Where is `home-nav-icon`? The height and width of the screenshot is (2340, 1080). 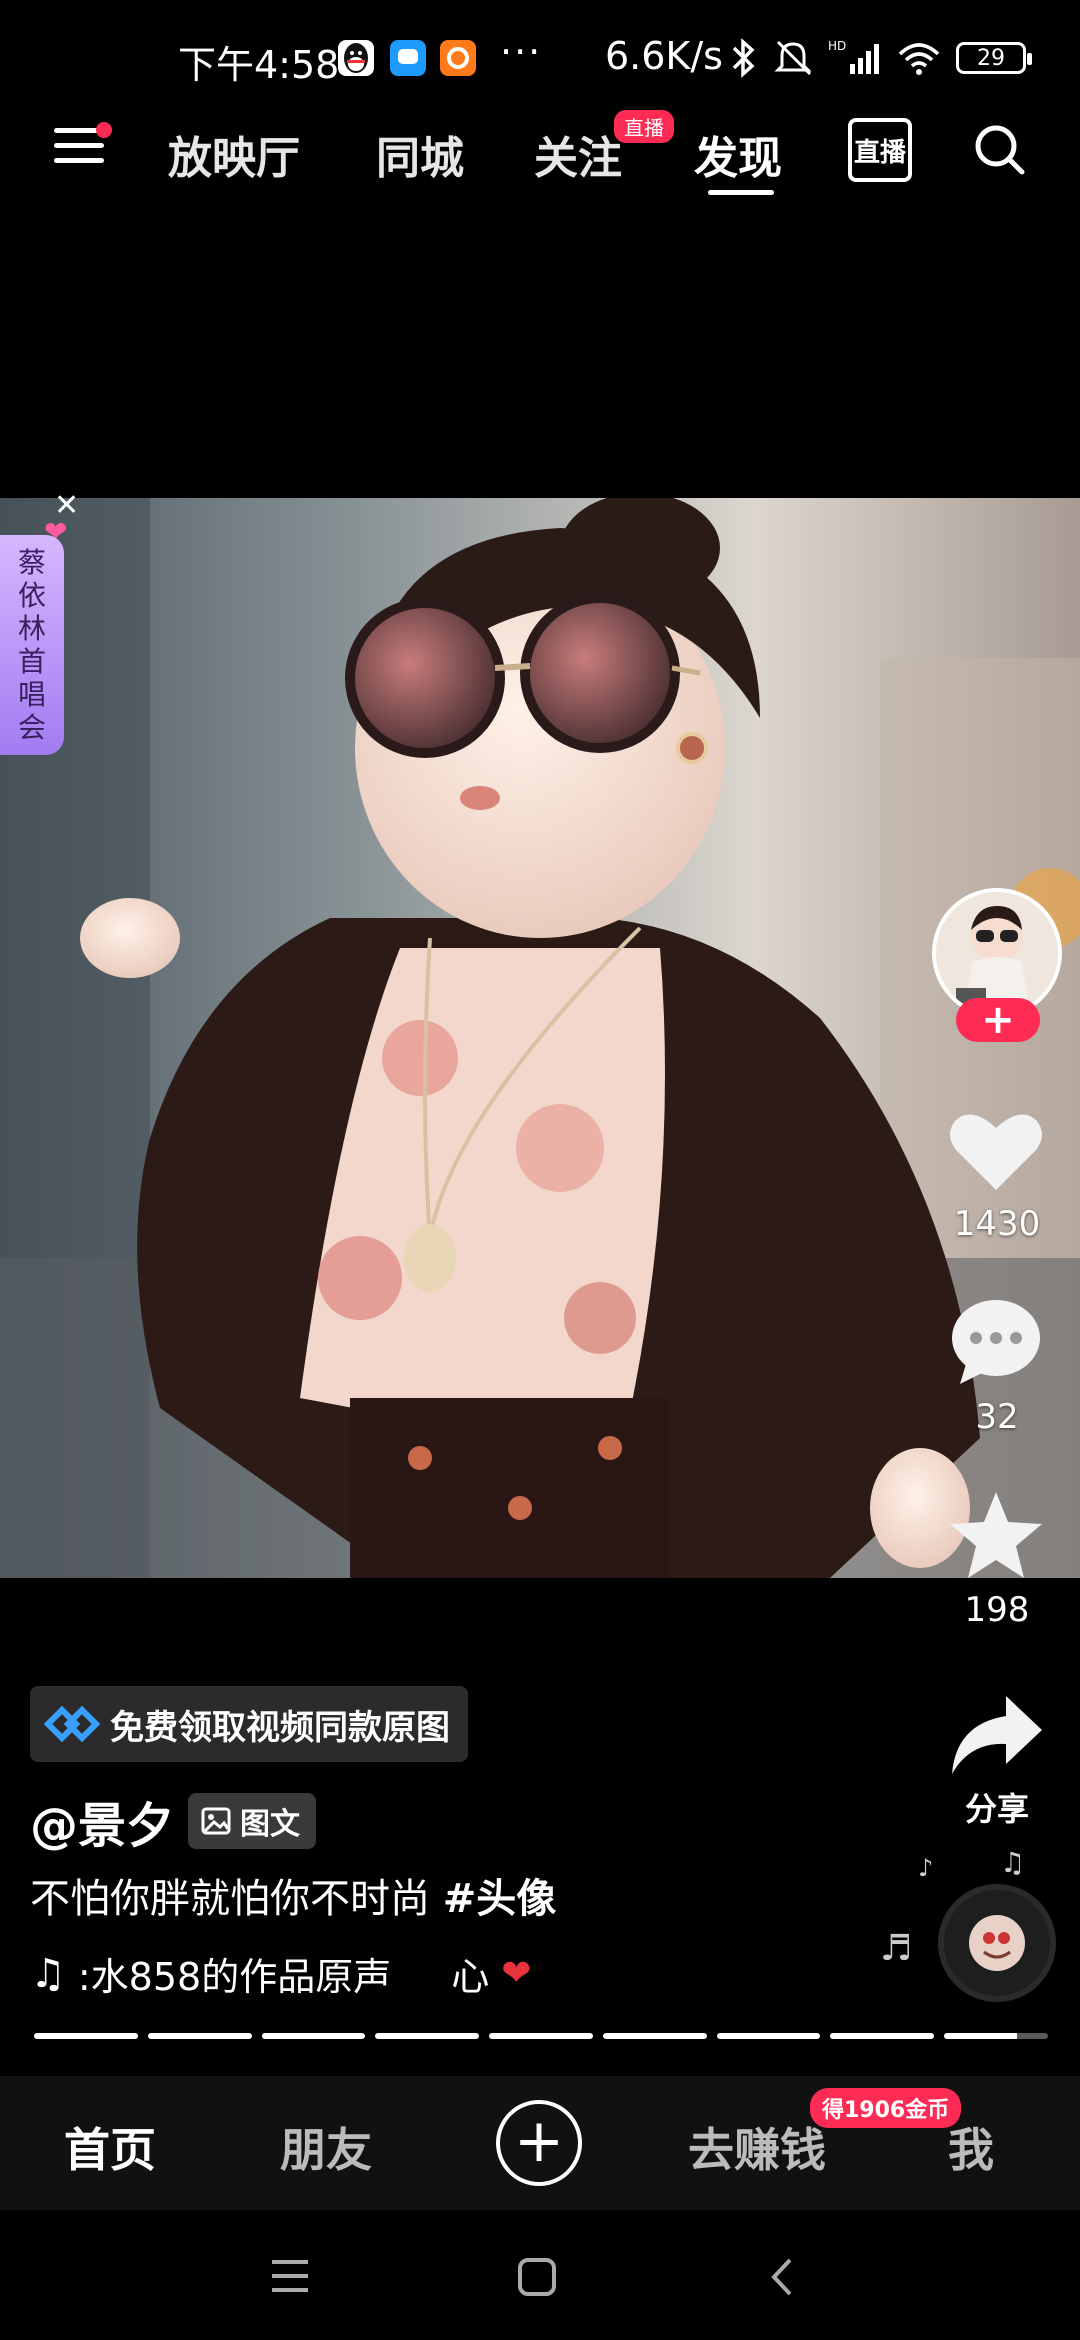 home-nav-icon is located at coordinates (537, 2277).